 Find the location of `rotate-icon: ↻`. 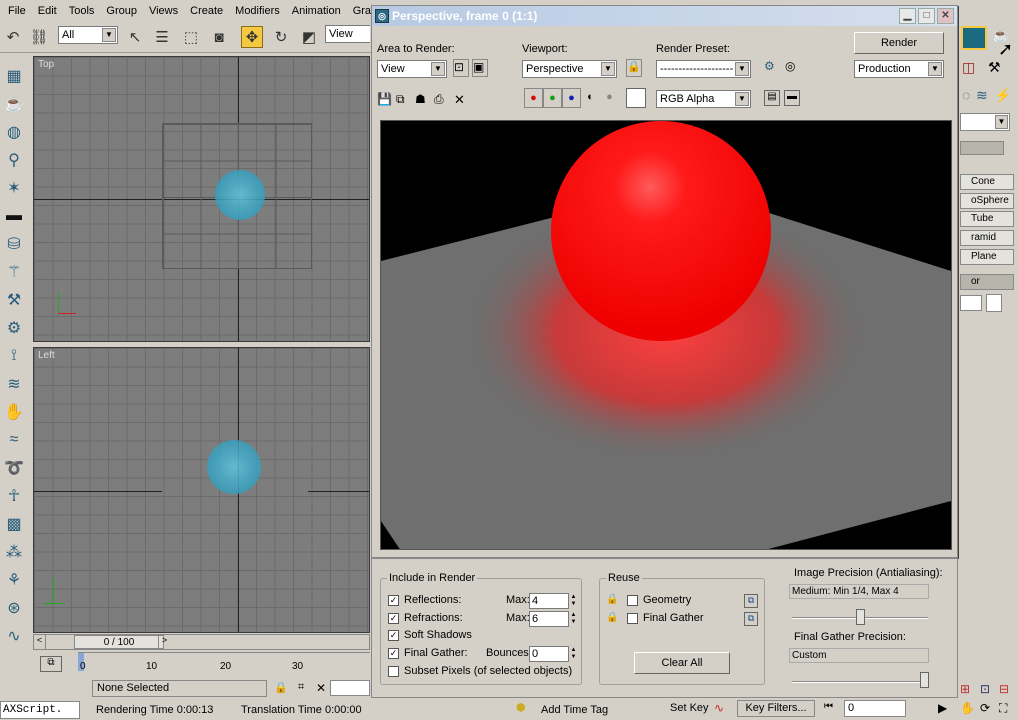

rotate-icon: ↻ is located at coordinates (281, 37).